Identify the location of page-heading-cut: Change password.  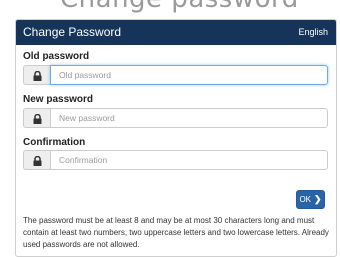
(170, 7).